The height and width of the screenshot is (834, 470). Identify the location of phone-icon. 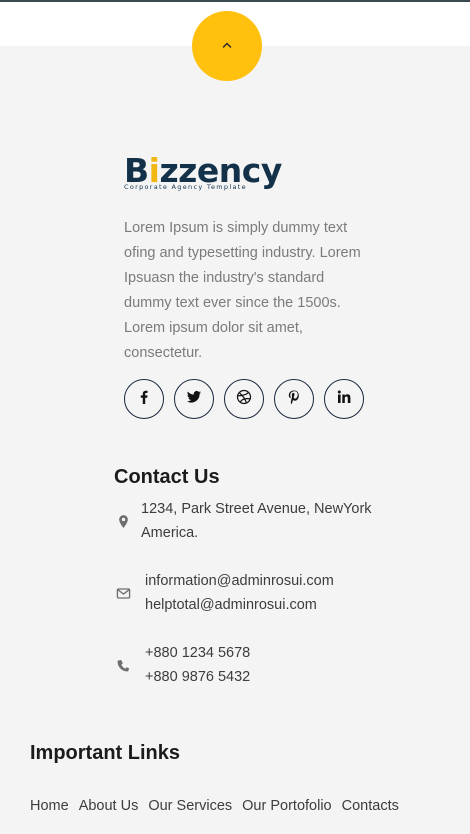
(123, 665).